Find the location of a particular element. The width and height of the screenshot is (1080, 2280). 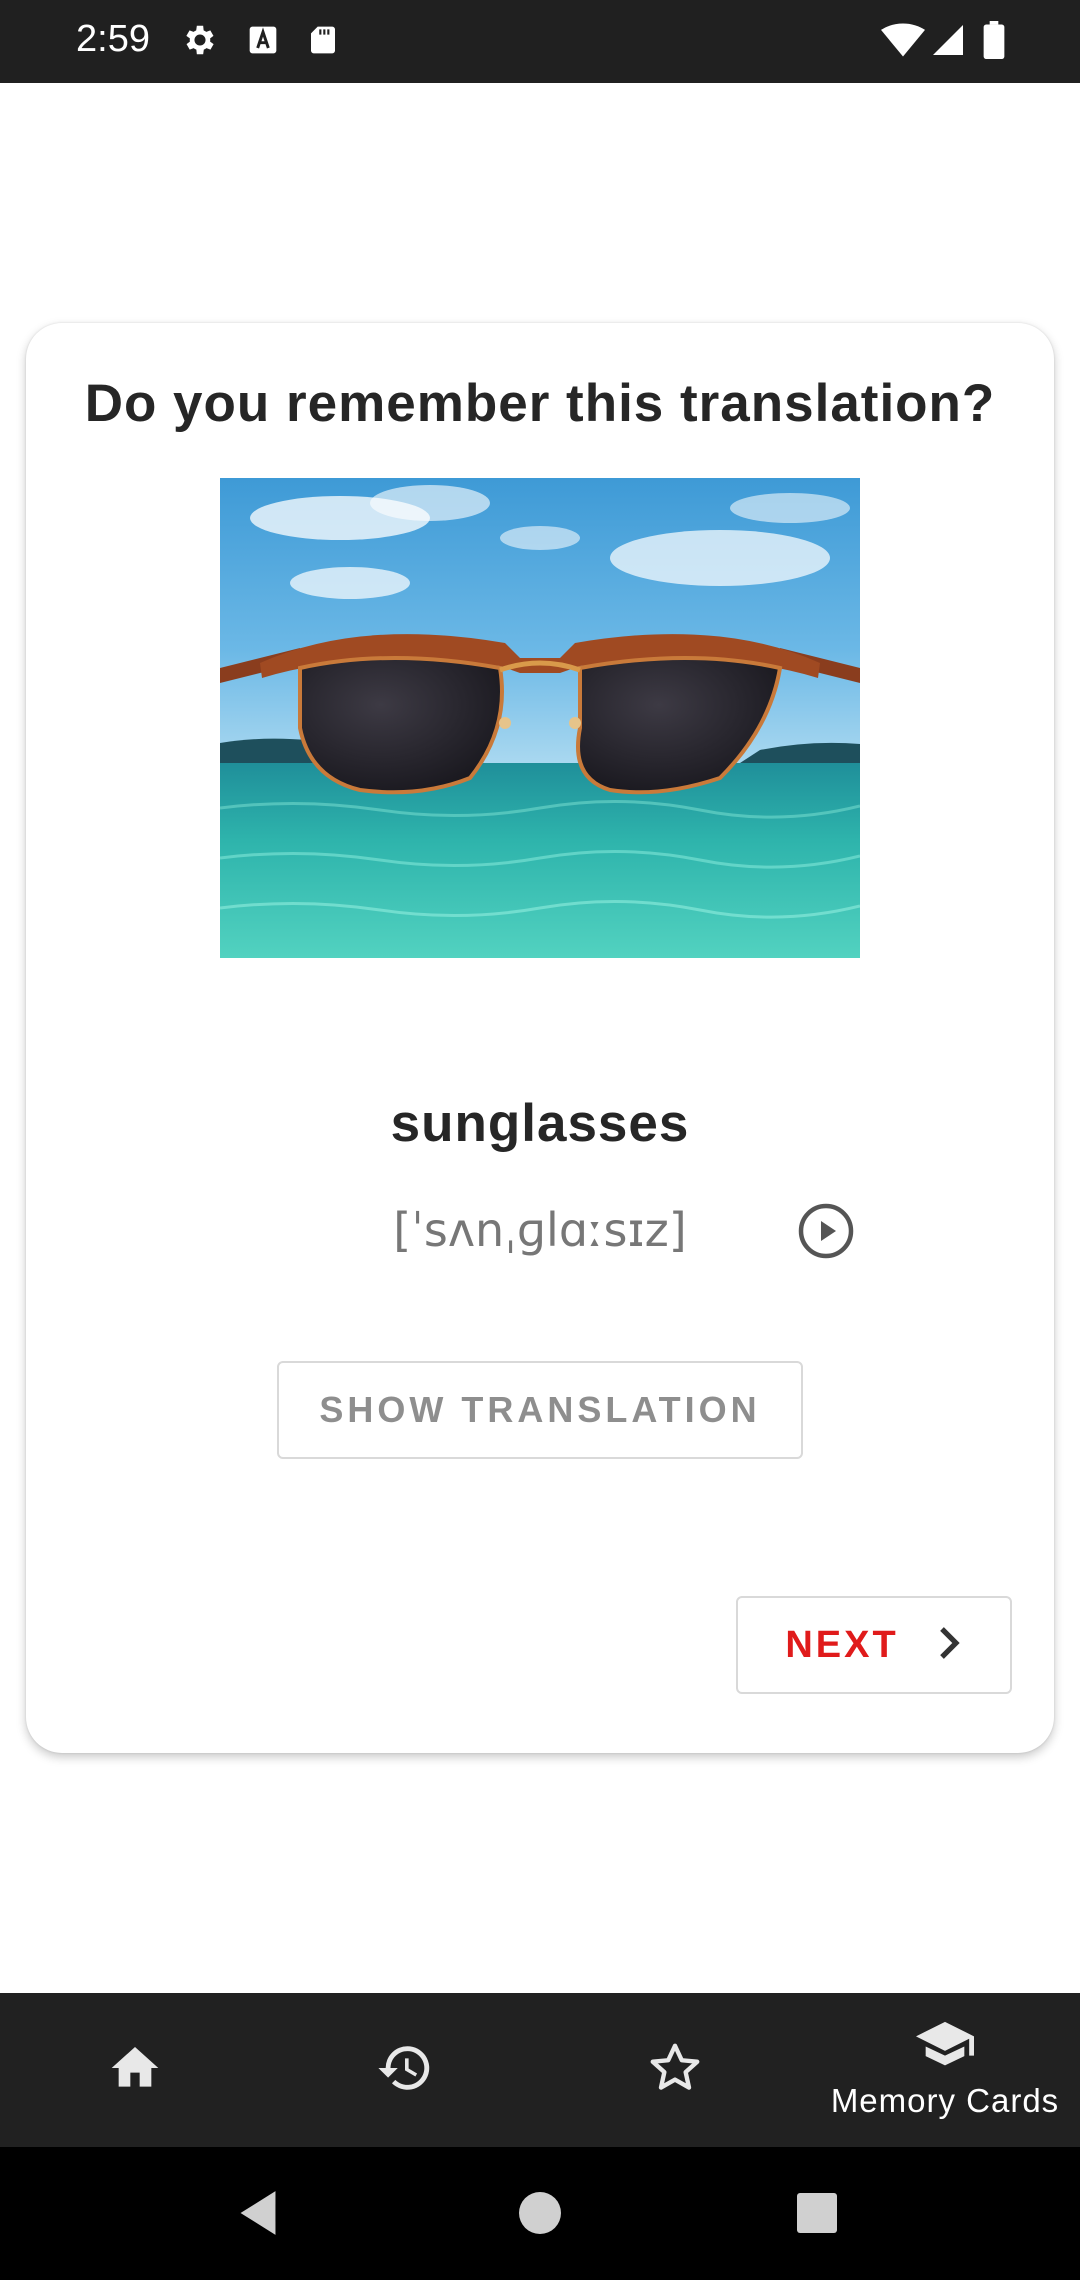

system-navigation-bar is located at coordinates (540, 2213).